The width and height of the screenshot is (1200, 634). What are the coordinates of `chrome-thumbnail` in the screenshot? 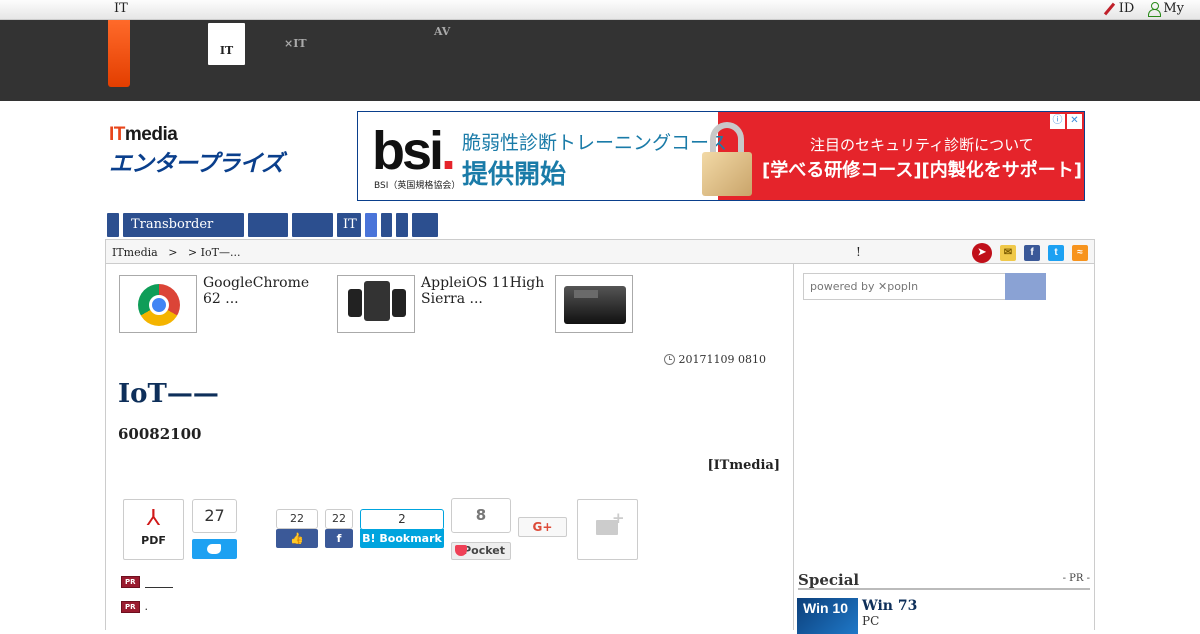 It's located at (158, 304).